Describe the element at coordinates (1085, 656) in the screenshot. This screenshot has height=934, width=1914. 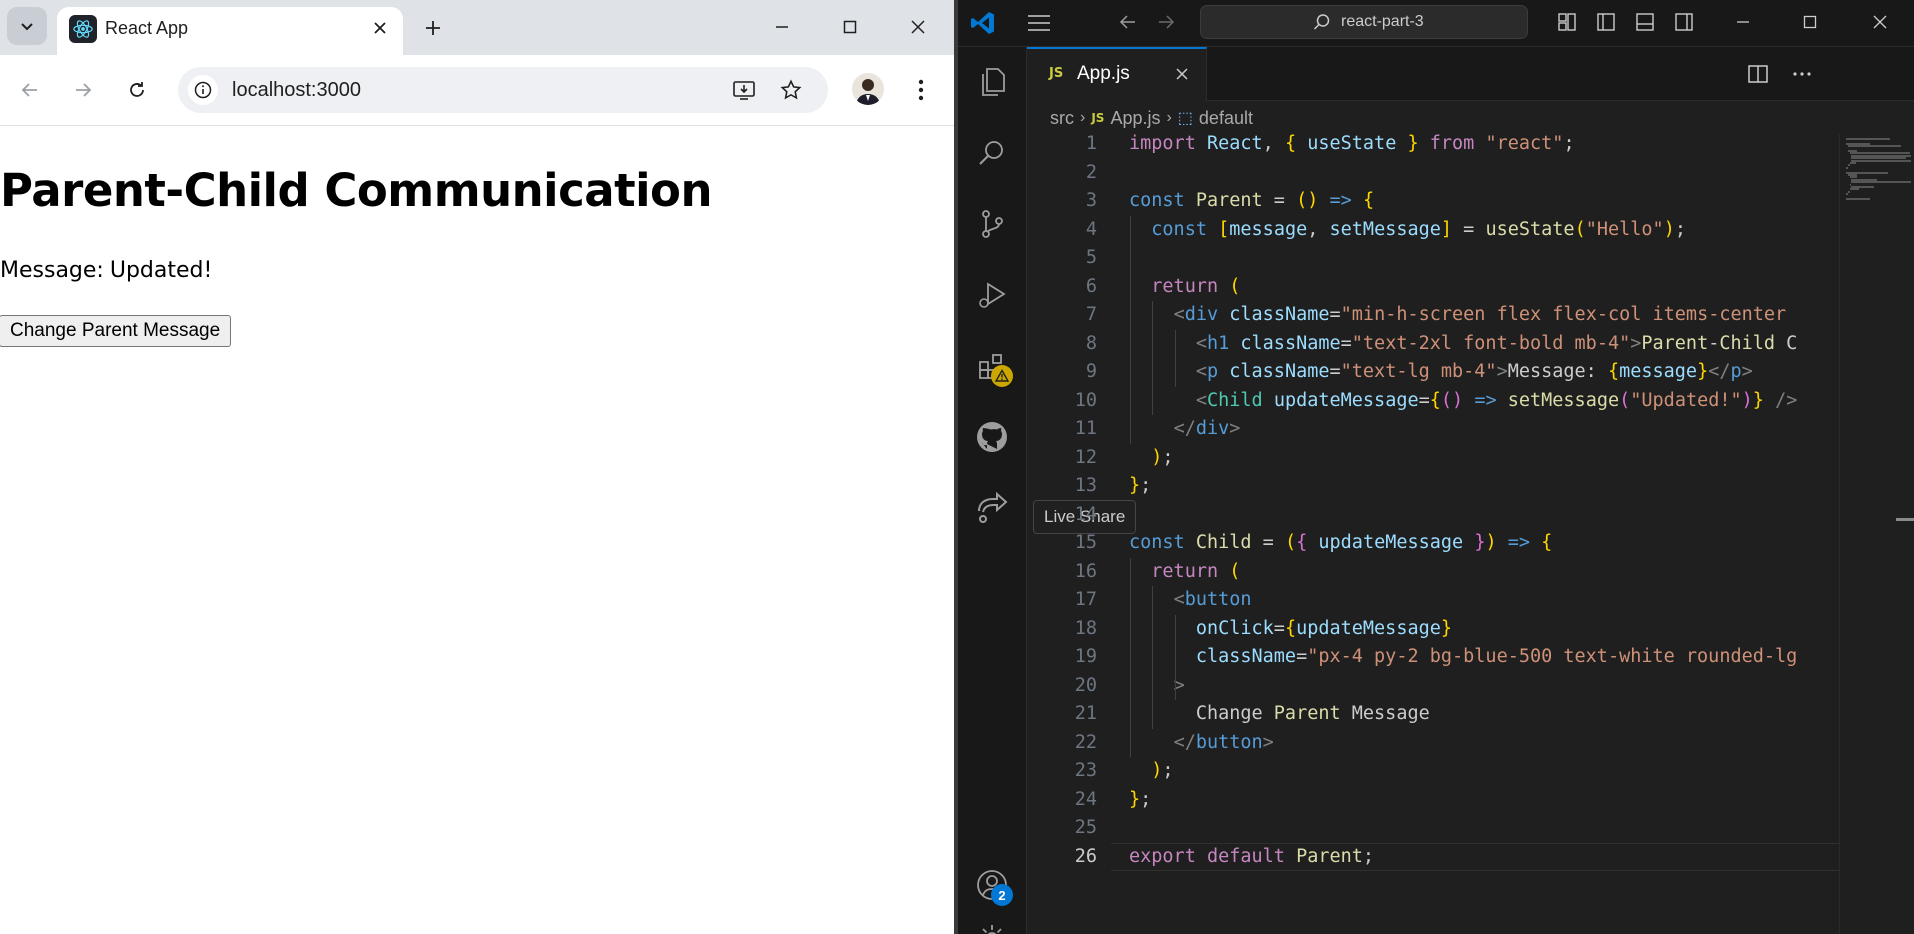
I see `line-number: 19` at that location.